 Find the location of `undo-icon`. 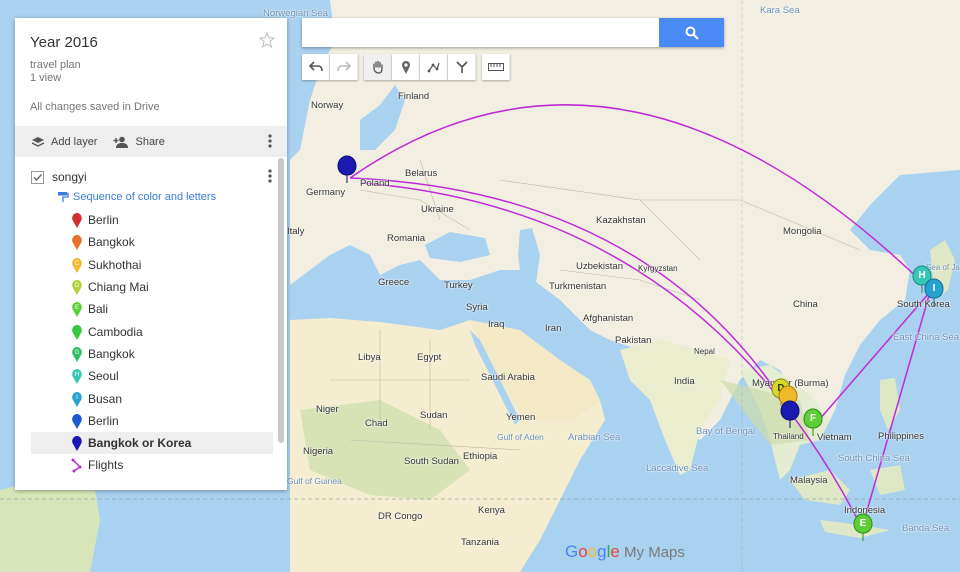

undo-icon is located at coordinates (315, 66).